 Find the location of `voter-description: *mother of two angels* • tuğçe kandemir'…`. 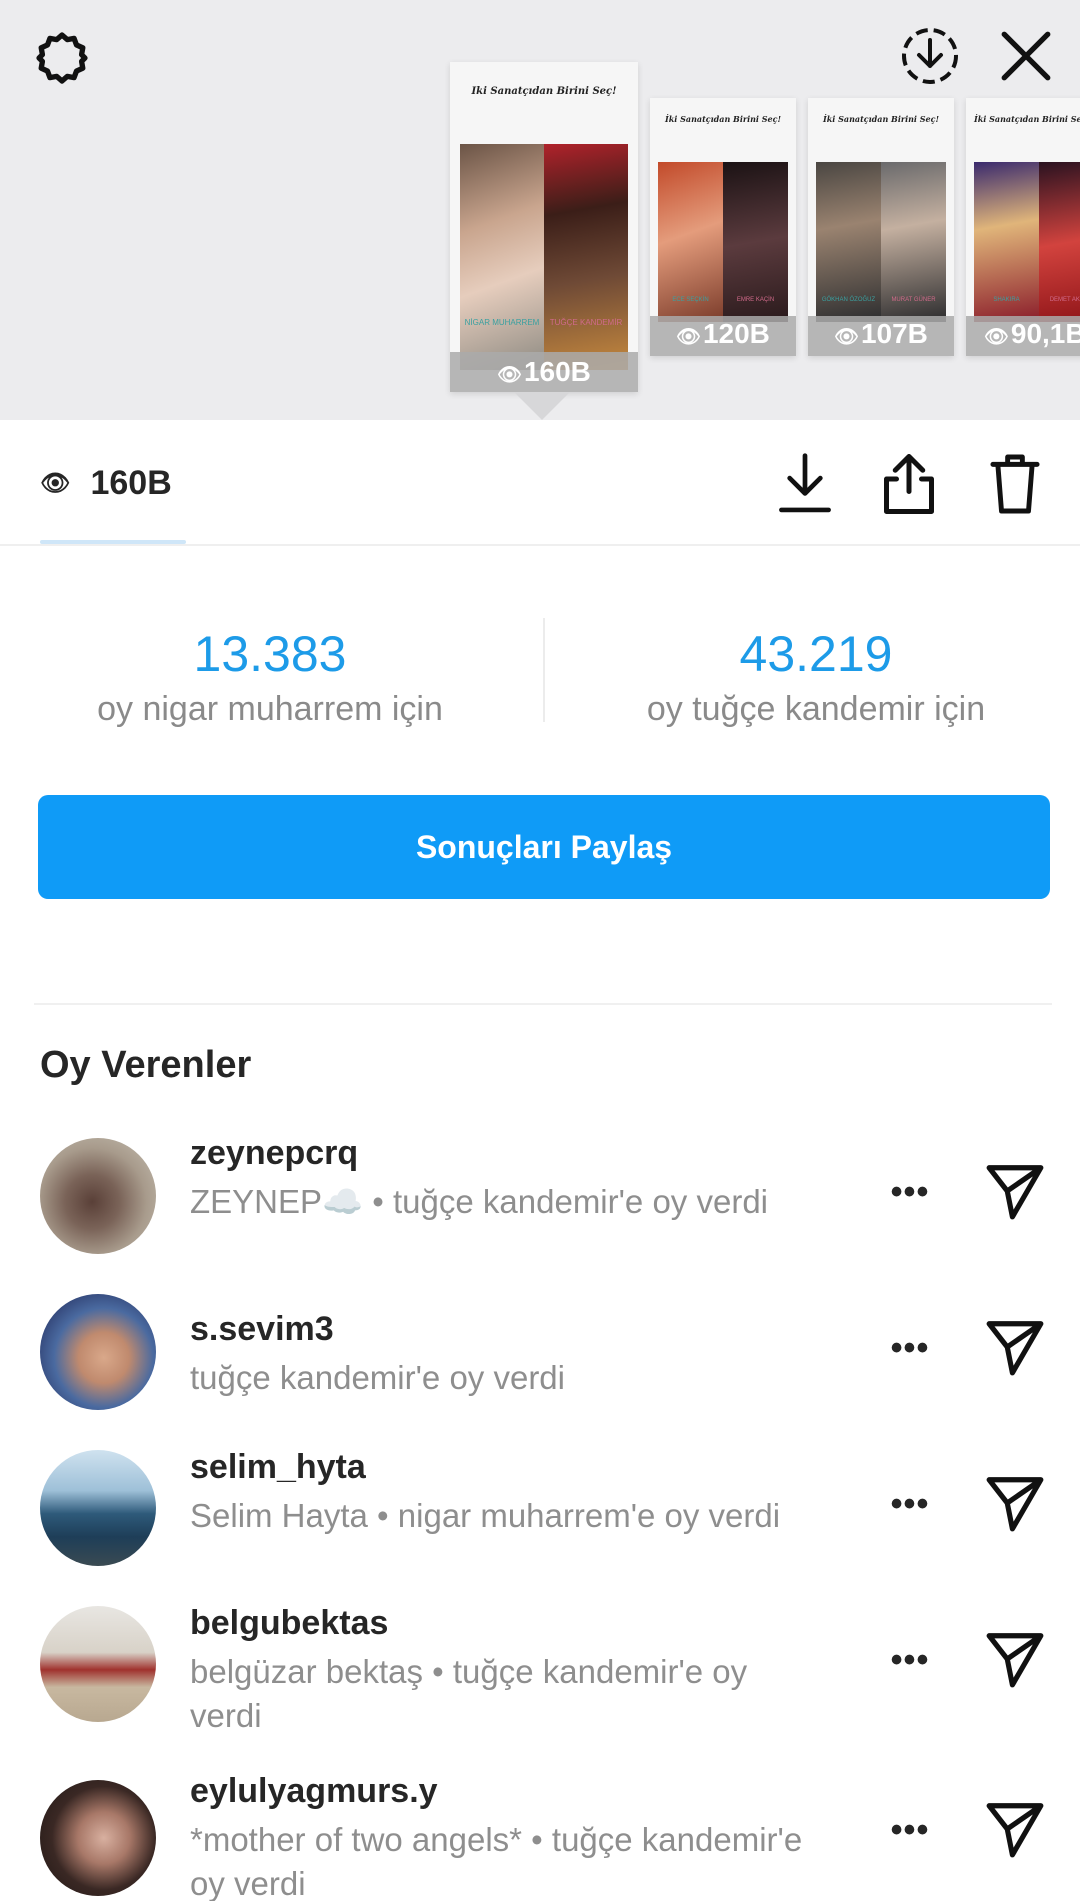

voter-description: *mother of two angels* • tuğçe kandemir'… is located at coordinates (496, 1861).